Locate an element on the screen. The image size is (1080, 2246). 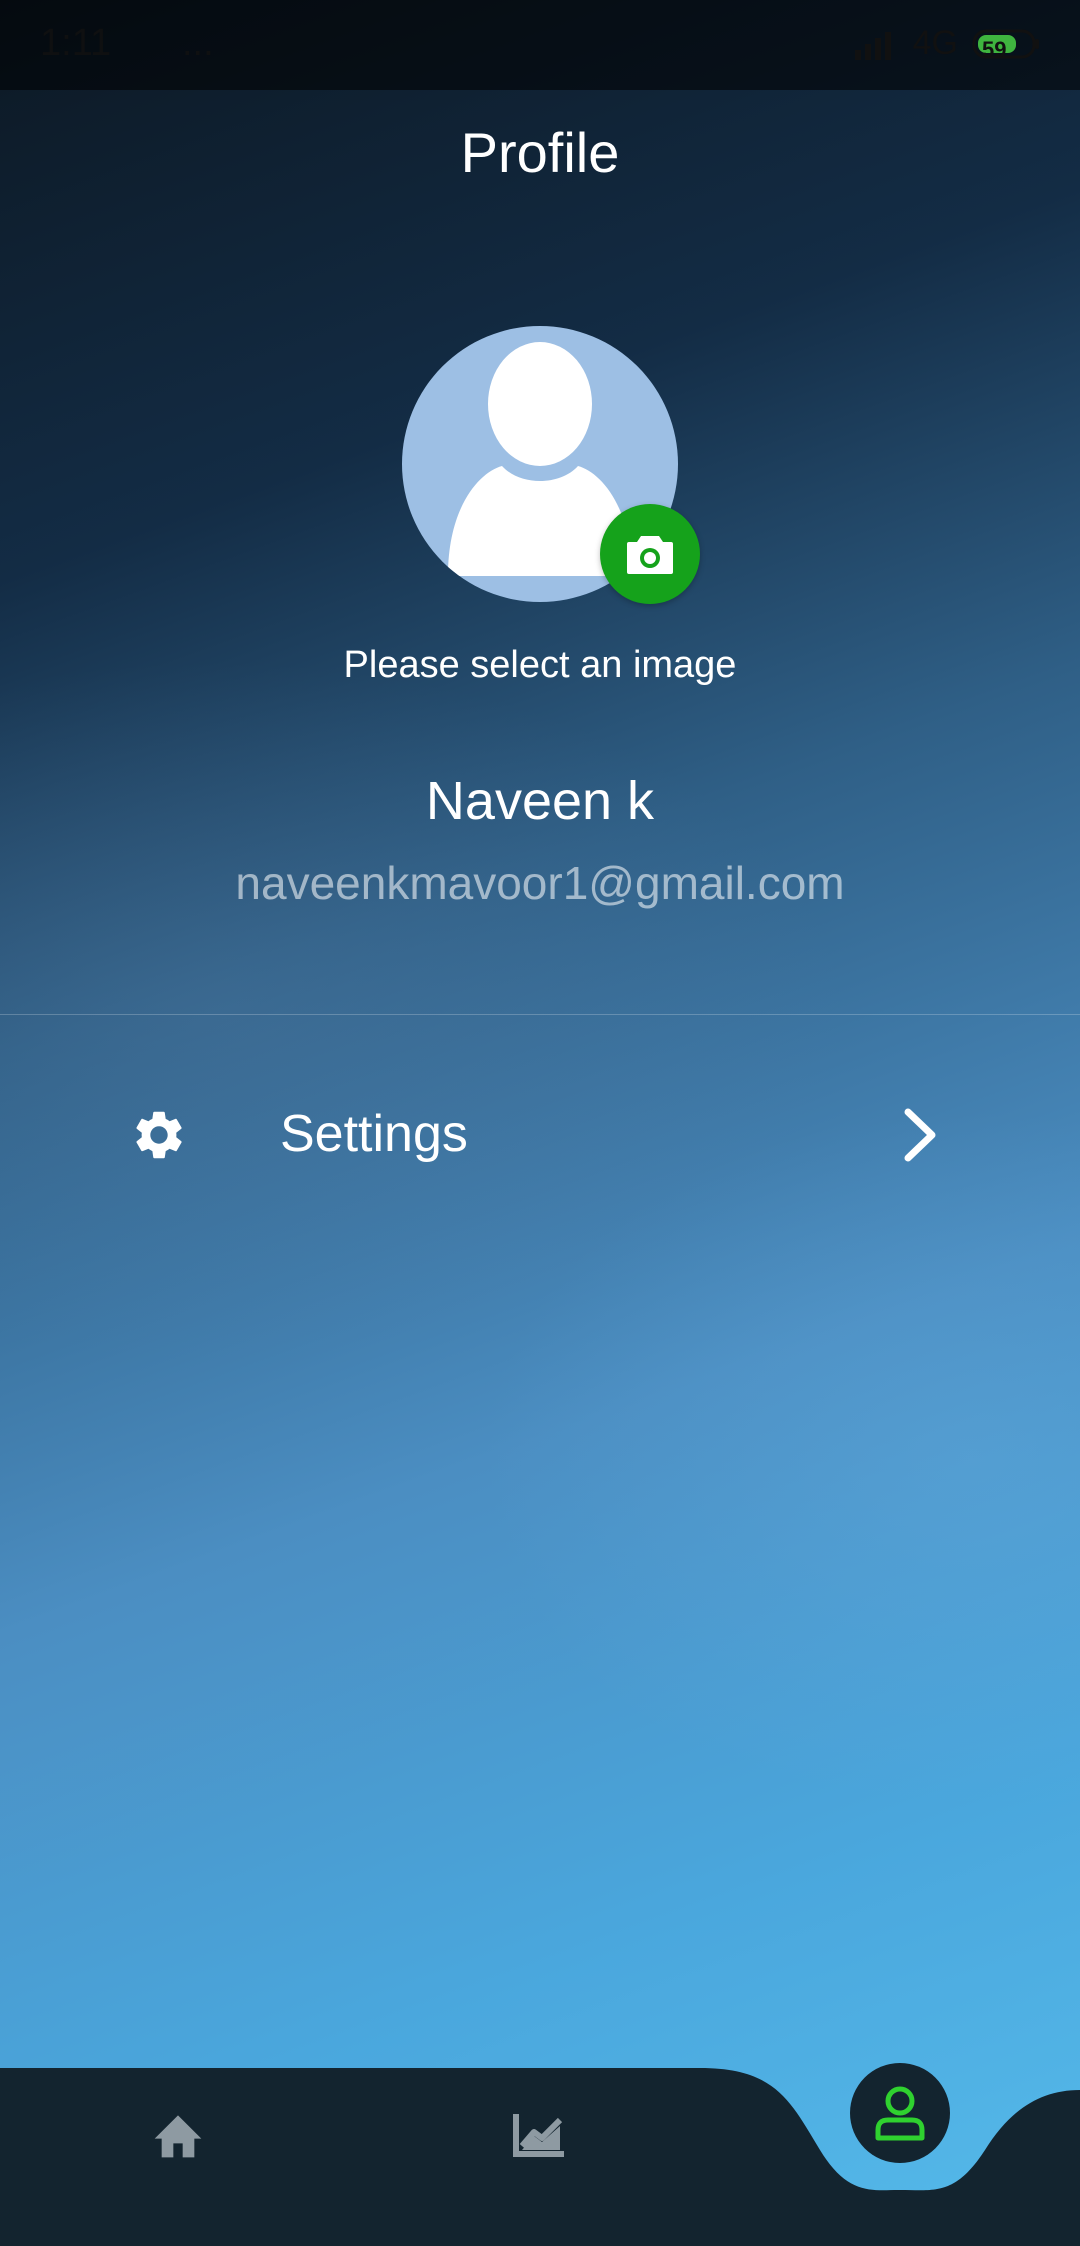
status-right-group: 4G 59 is located at coordinates (947, 43).